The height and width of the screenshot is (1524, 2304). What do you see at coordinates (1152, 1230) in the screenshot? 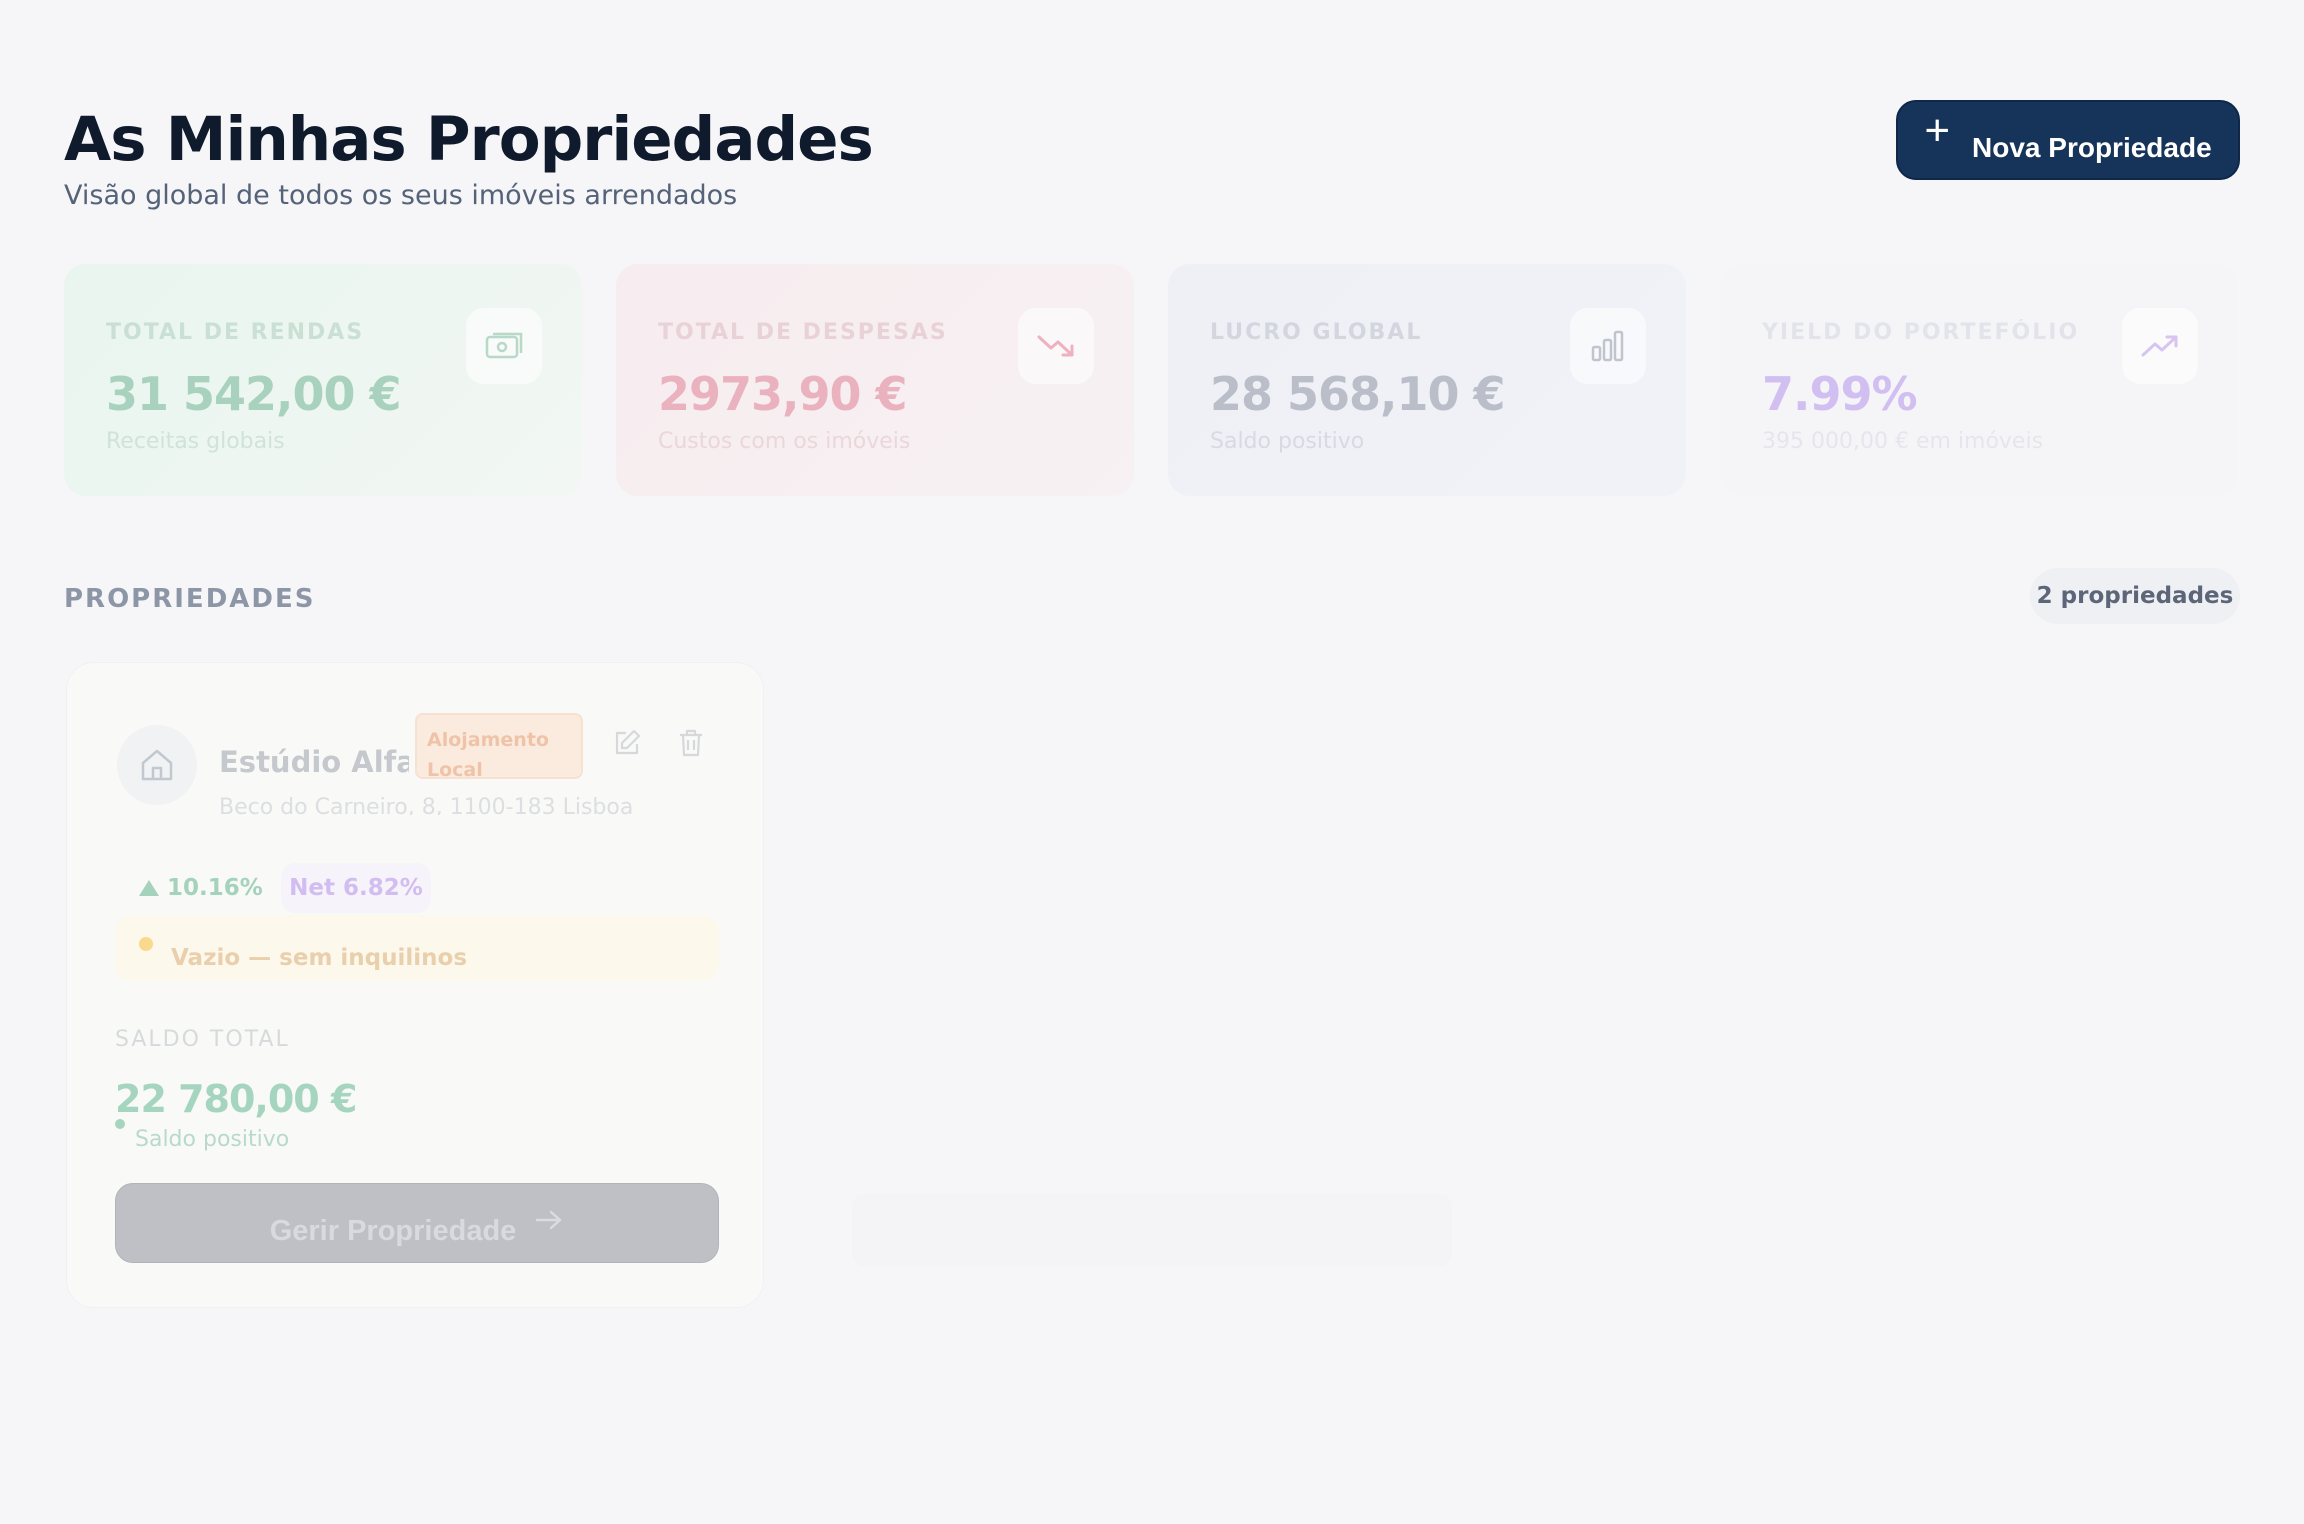
I see `loading-placeholder` at bounding box center [1152, 1230].